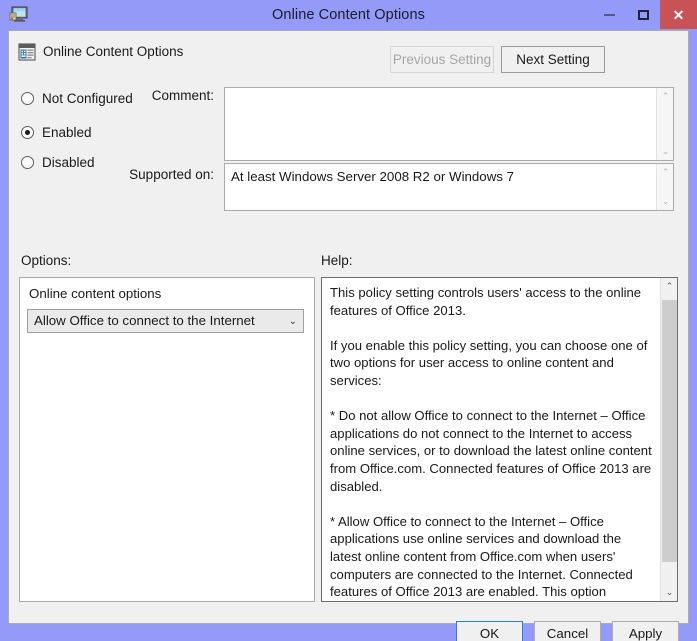 This screenshot has height=641, width=697. Describe the element at coordinates (144, 320) in the screenshot. I see `dropdown-selected-value: Allow Office to connect to the Internet` at that location.